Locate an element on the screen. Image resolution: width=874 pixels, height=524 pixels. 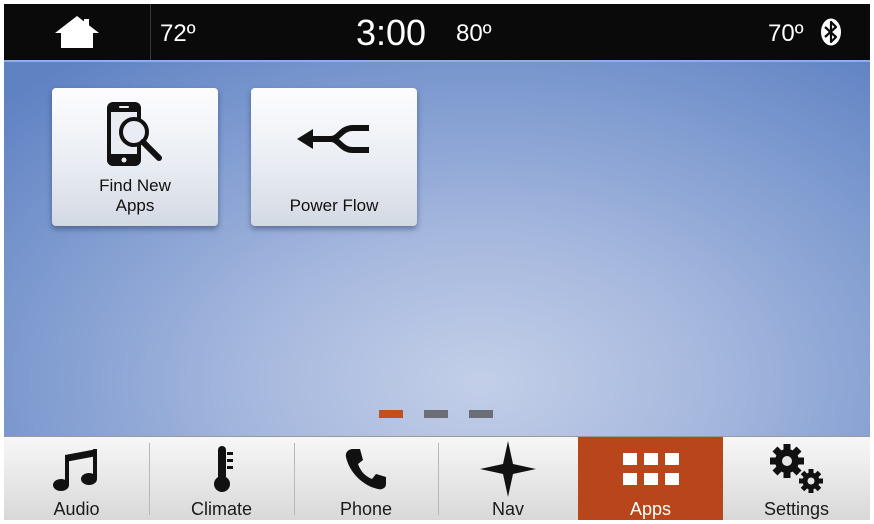
phone-icon is located at coordinates (366, 469).